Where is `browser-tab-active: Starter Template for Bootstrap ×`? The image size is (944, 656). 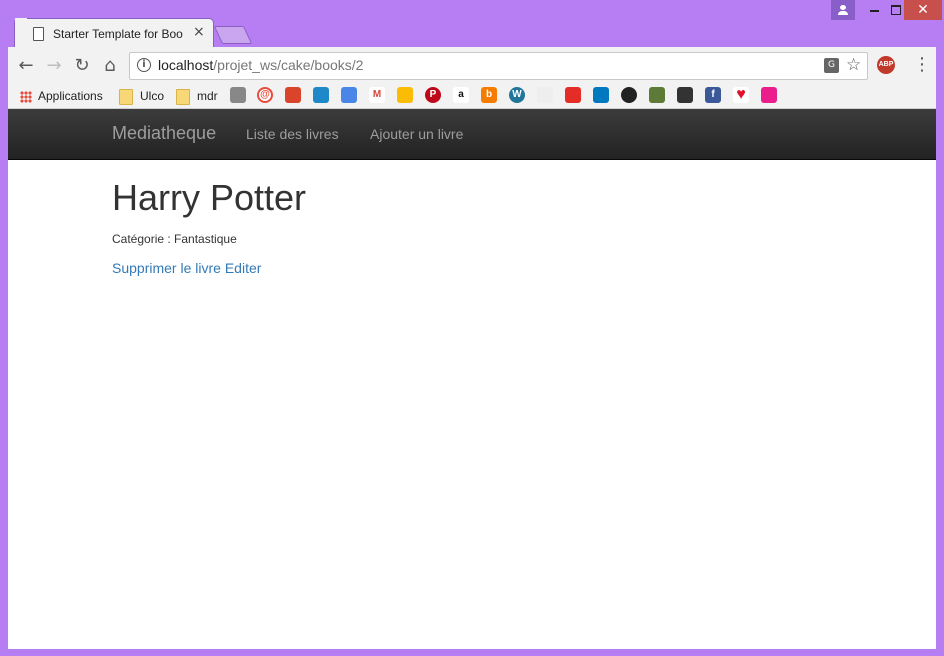 browser-tab-active: Starter Template for Bootstrap × is located at coordinates (114, 33).